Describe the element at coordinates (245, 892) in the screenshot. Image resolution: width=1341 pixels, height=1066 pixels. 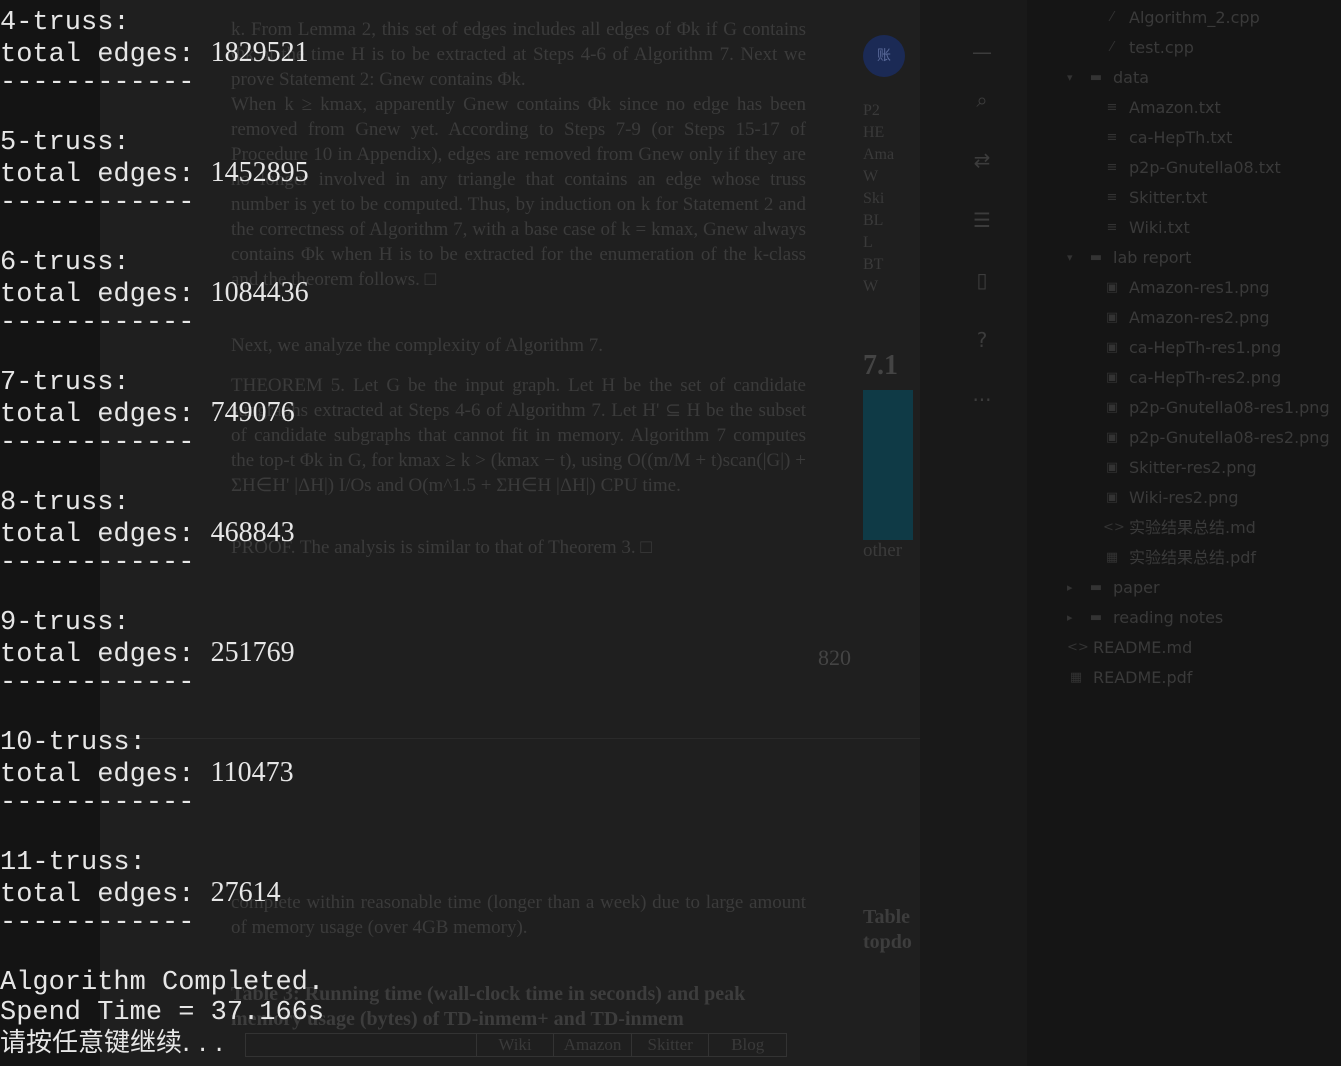
I see `total-edges-value: 27614` at that location.